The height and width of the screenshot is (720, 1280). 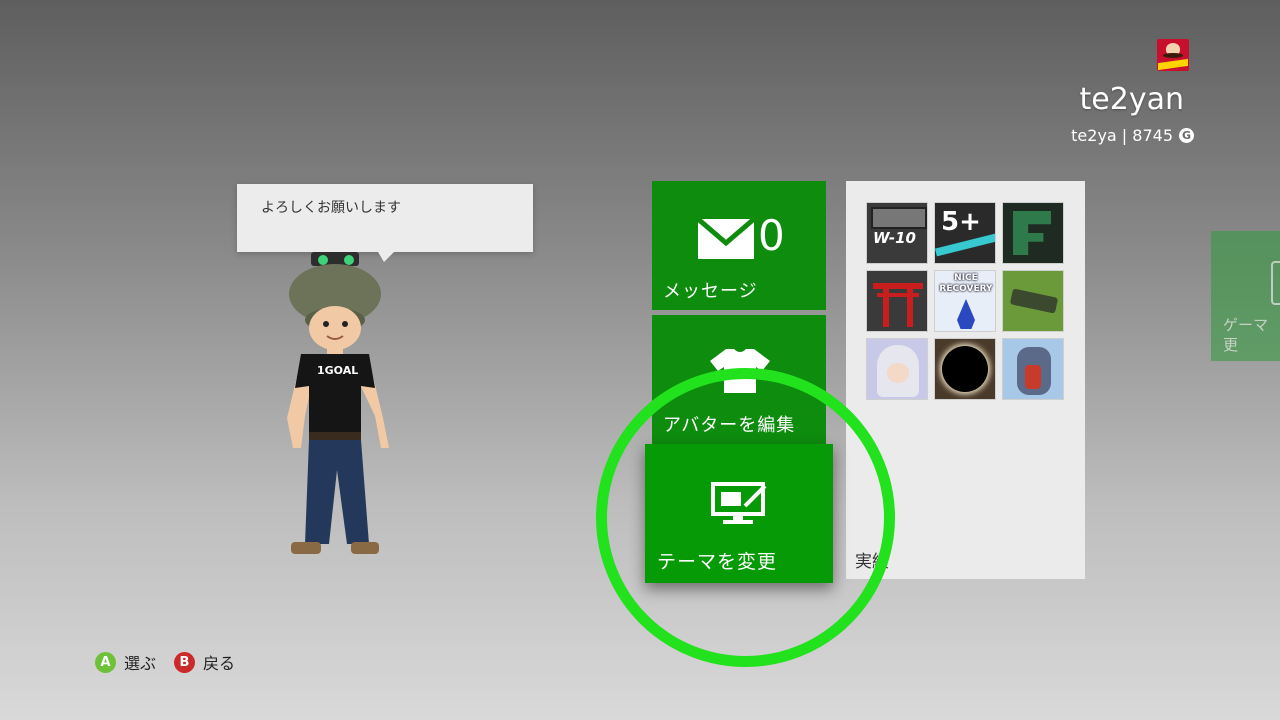 What do you see at coordinates (897, 369) in the screenshot?
I see `anime-girl-badge` at bounding box center [897, 369].